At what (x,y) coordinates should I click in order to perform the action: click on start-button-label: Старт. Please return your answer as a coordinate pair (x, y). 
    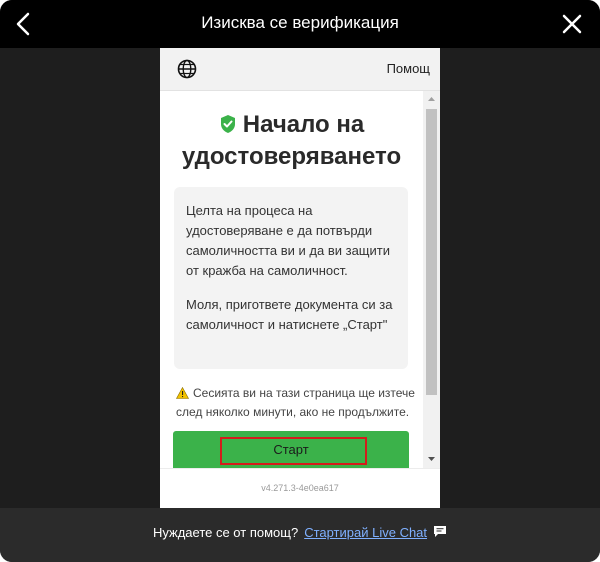
    Looking at the image, I should click on (291, 449).